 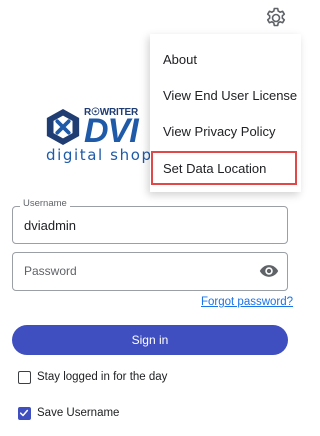 I want to click on save-username-checkbox, so click(x=24, y=413).